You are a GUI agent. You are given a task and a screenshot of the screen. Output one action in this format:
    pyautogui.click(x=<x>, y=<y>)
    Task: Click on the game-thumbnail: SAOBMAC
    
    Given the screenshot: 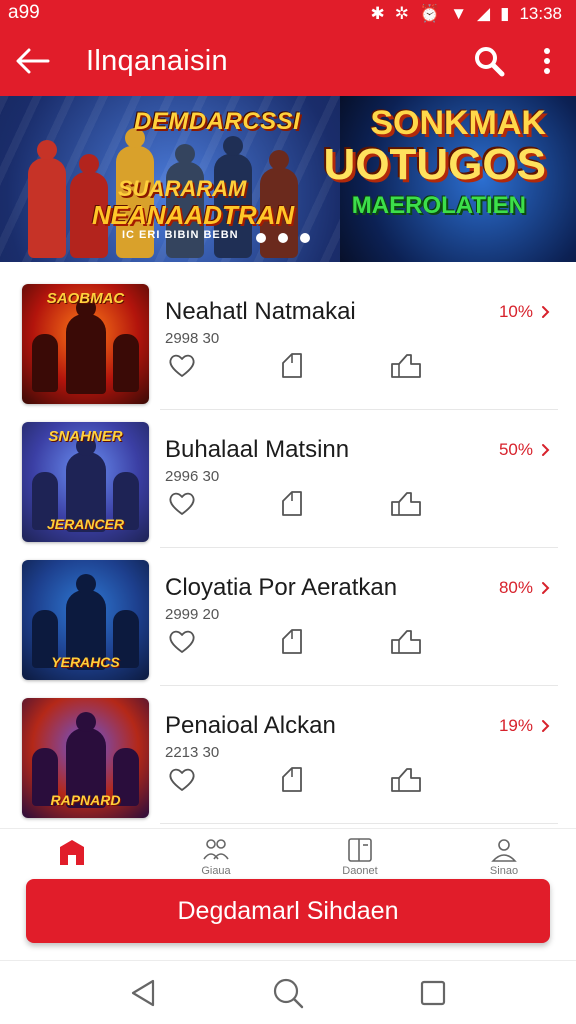 What is the action you would take?
    pyautogui.click(x=85, y=344)
    